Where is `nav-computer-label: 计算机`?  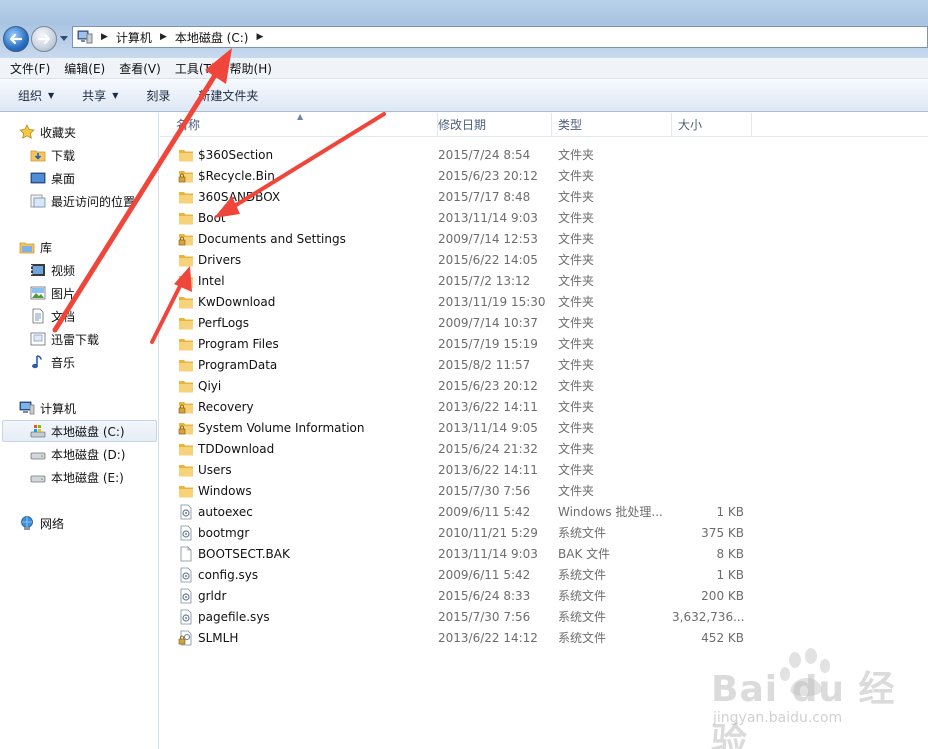
nav-computer-label: 计算机 is located at coordinates (58, 408).